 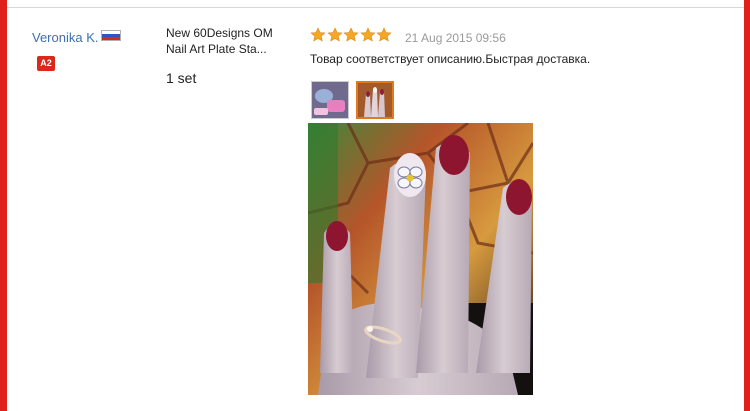 I want to click on star-rating, so click(x=351, y=37).